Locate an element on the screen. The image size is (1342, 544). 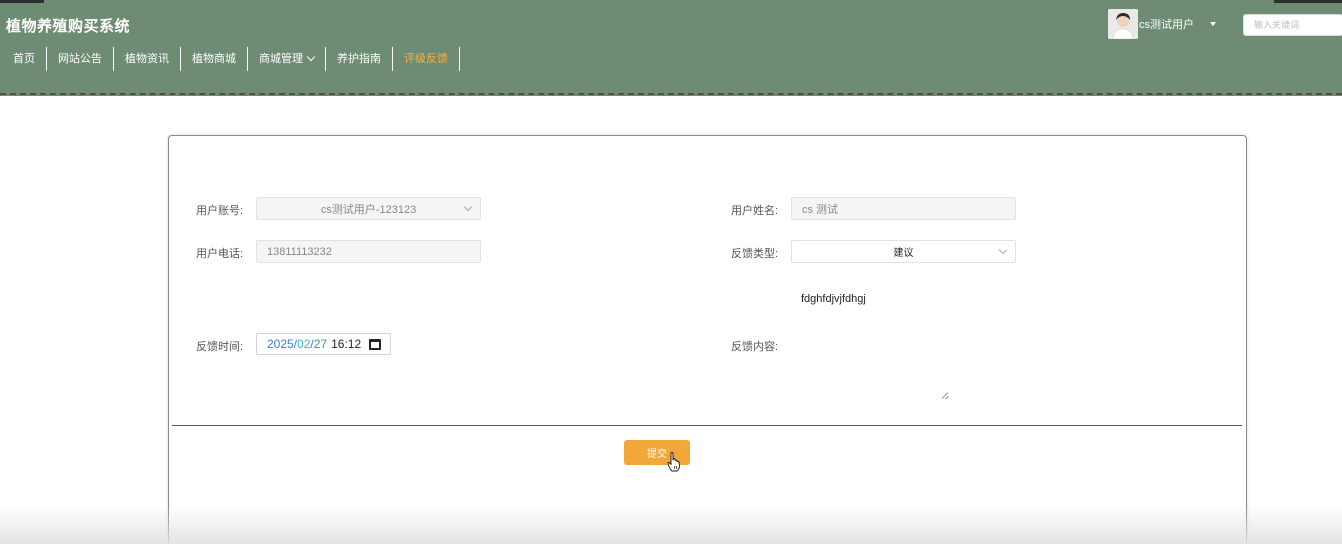
nav-item-shop-management: 商城管理 is located at coordinates (287, 59).